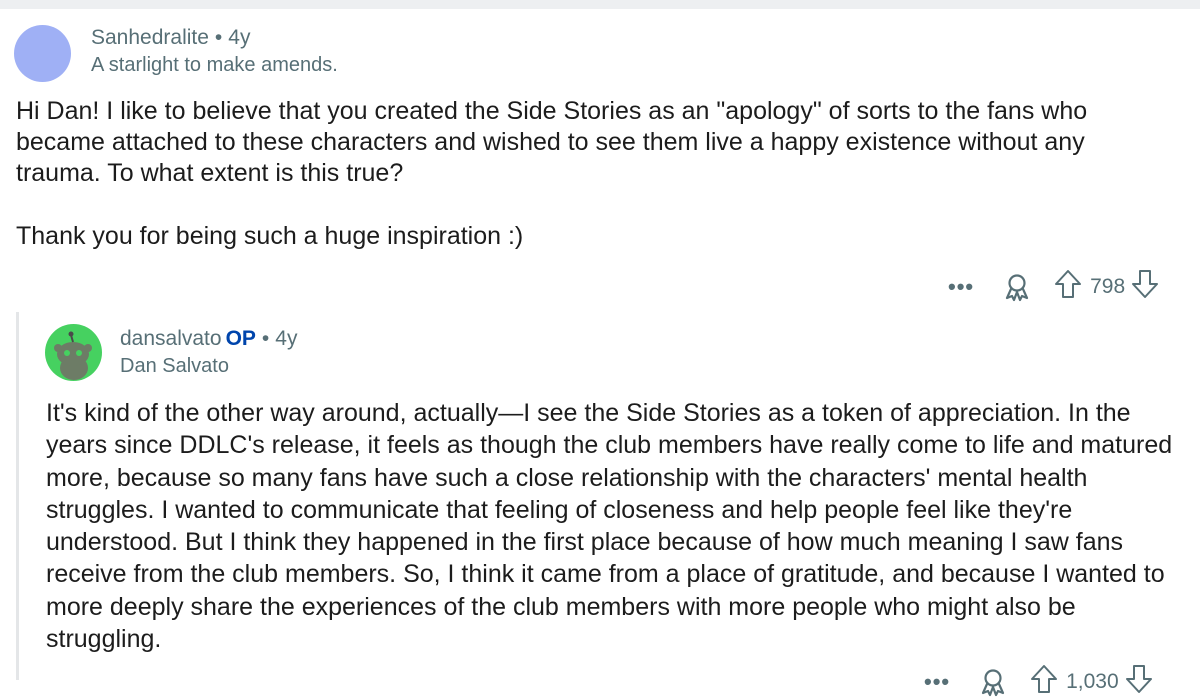 This screenshot has width=1200, height=700. Describe the element at coordinates (171, 338) in the screenshot. I see `username: dansalvato` at that location.